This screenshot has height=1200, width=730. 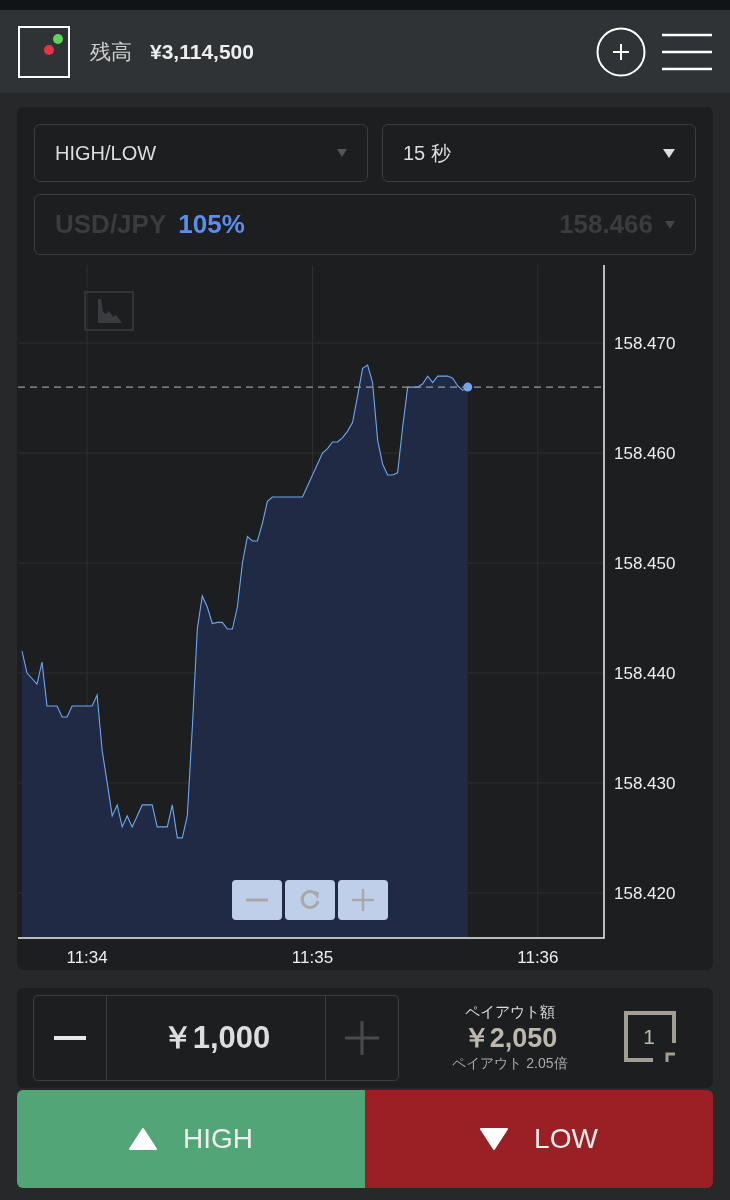 I want to click on add-icon, so click(x=621, y=51).